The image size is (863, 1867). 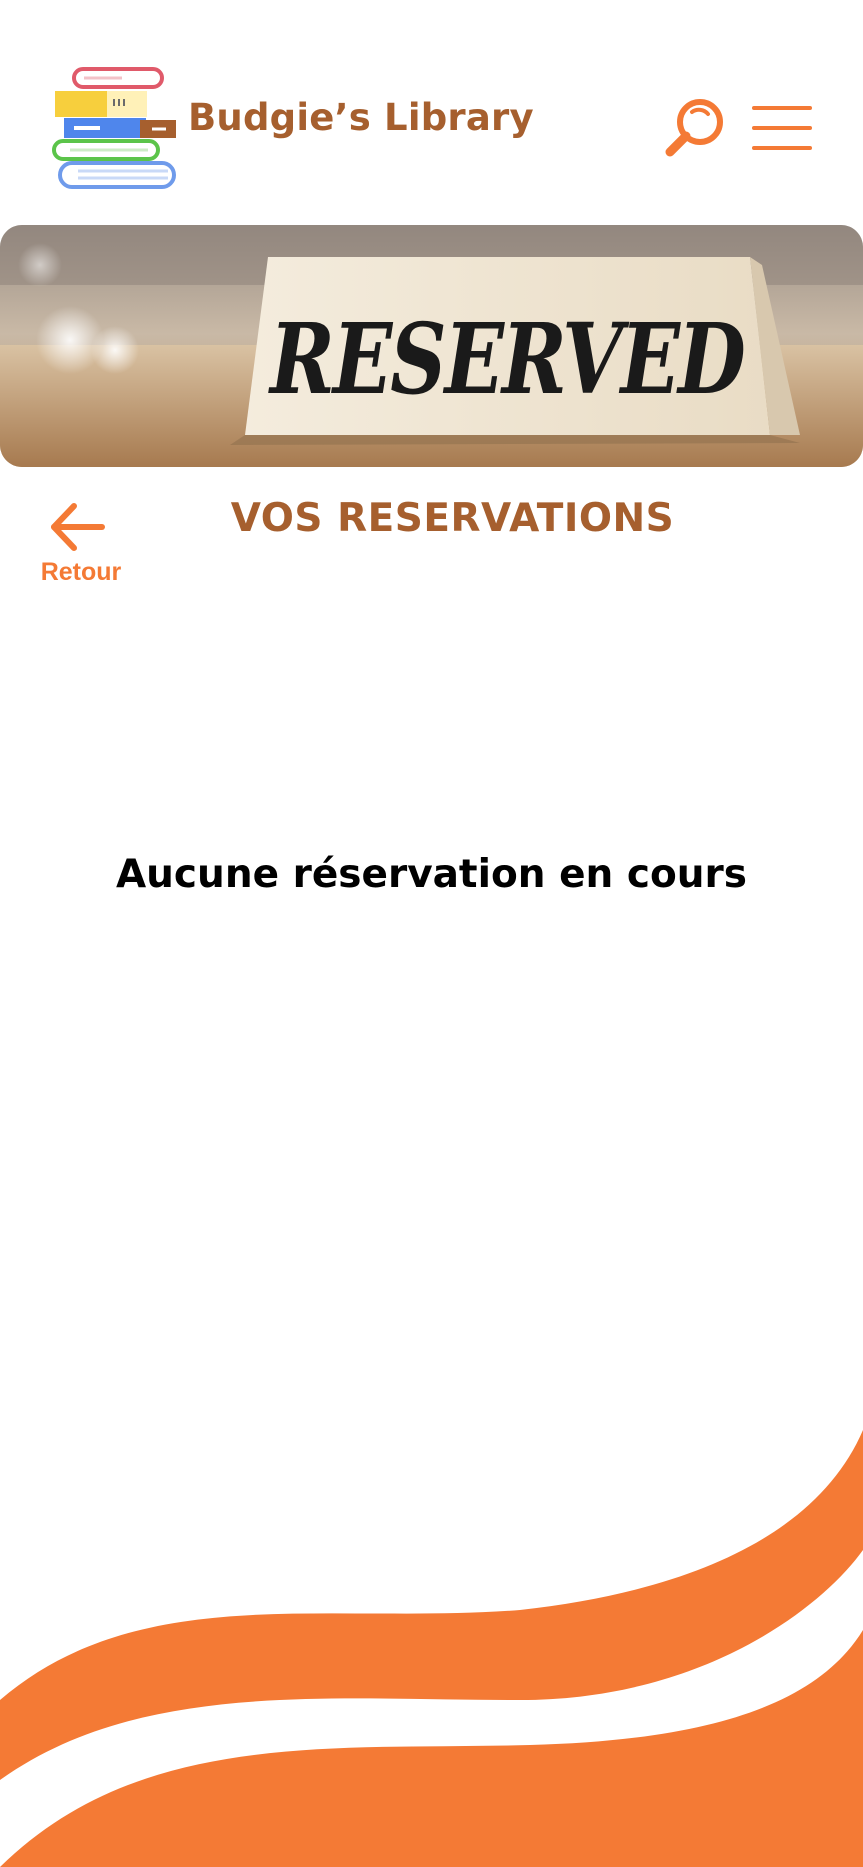 I want to click on page-title: VOS RESERVATIONS, so click(x=452, y=518).